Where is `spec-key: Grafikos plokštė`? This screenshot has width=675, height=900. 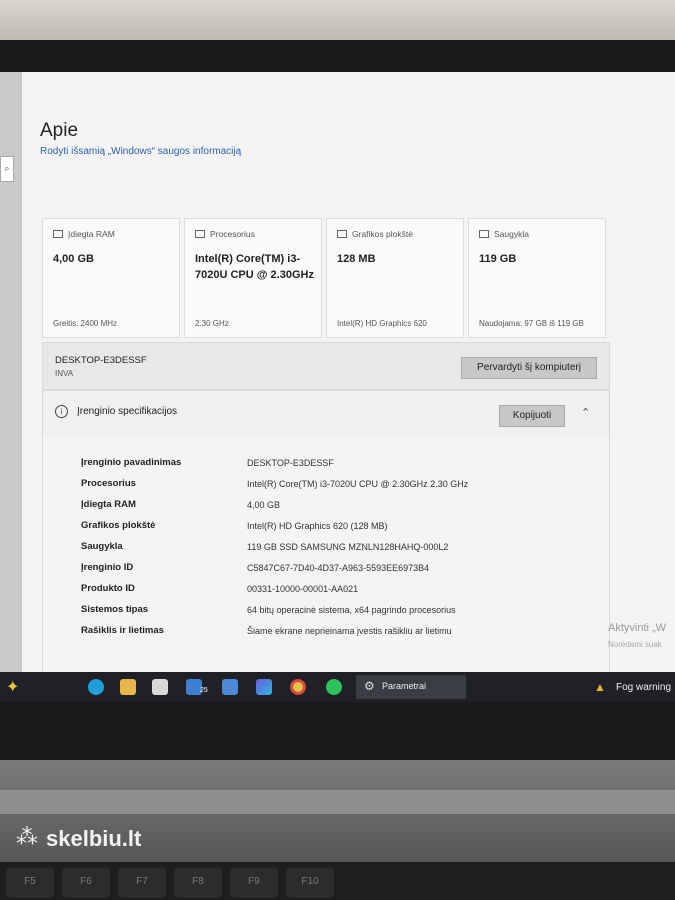 spec-key: Grafikos plokštė is located at coordinates (118, 525).